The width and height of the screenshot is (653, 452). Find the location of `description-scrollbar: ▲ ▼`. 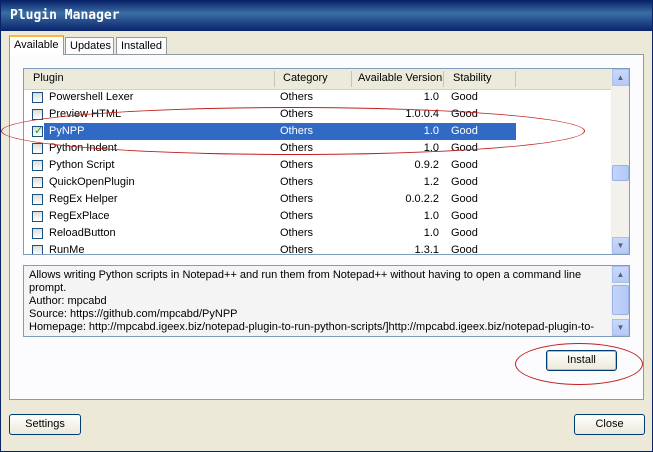

description-scrollbar: ▲ ▼ is located at coordinates (620, 301).